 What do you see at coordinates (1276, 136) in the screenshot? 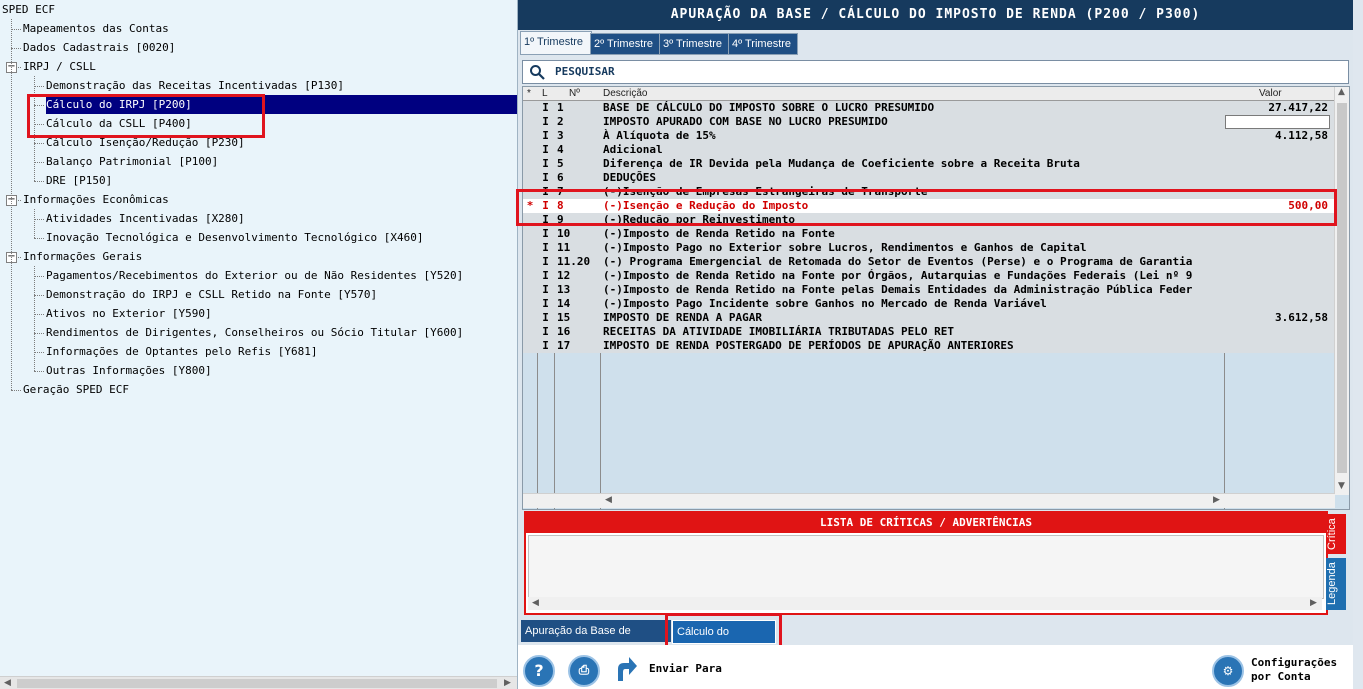
I see `cell-valor: 4.112,58` at bounding box center [1276, 136].